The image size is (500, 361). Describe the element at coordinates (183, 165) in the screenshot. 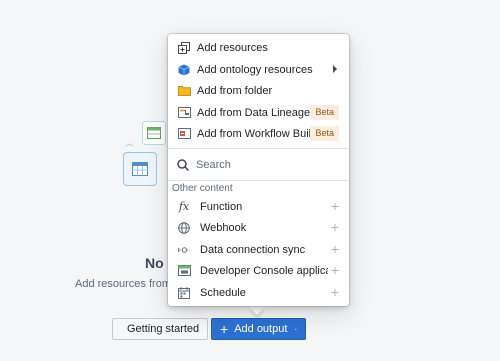

I see `search-icon` at that location.